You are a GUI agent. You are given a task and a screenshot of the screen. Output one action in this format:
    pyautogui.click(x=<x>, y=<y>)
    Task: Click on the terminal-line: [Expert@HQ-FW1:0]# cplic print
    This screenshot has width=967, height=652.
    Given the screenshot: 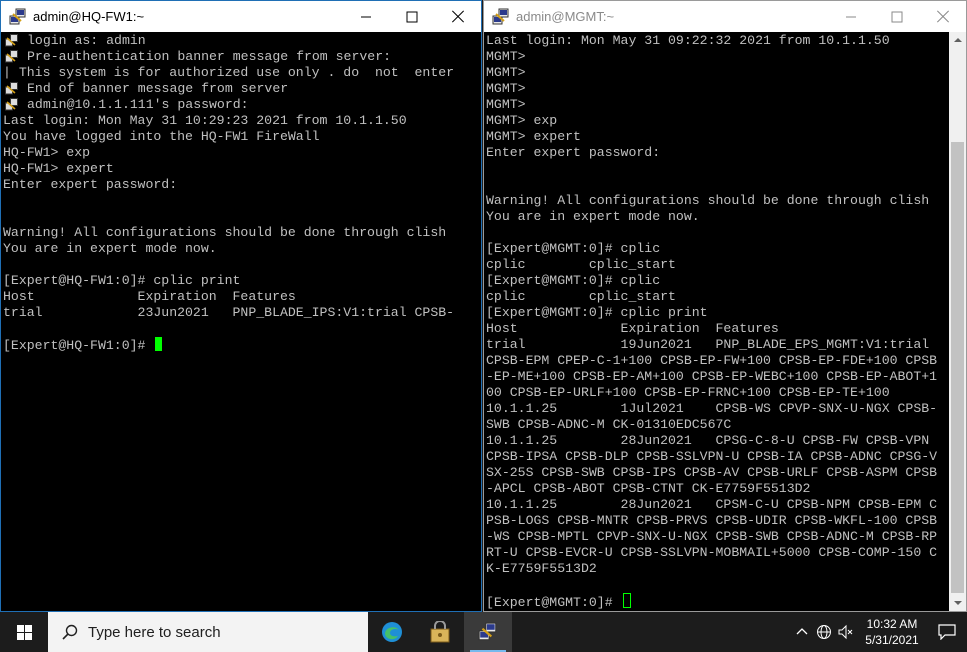 What is the action you would take?
    pyautogui.click(x=122, y=280)
    